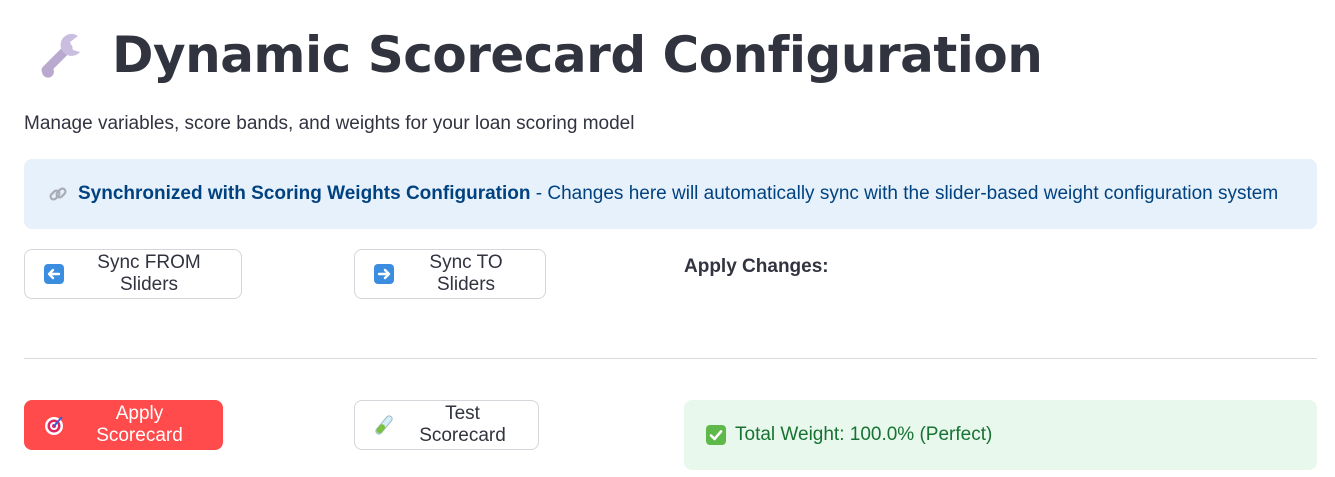 The height and width of the screenshot is (477, 1335). I want to click on apply-changes-label: Apply Changes:, so click(756, 266).